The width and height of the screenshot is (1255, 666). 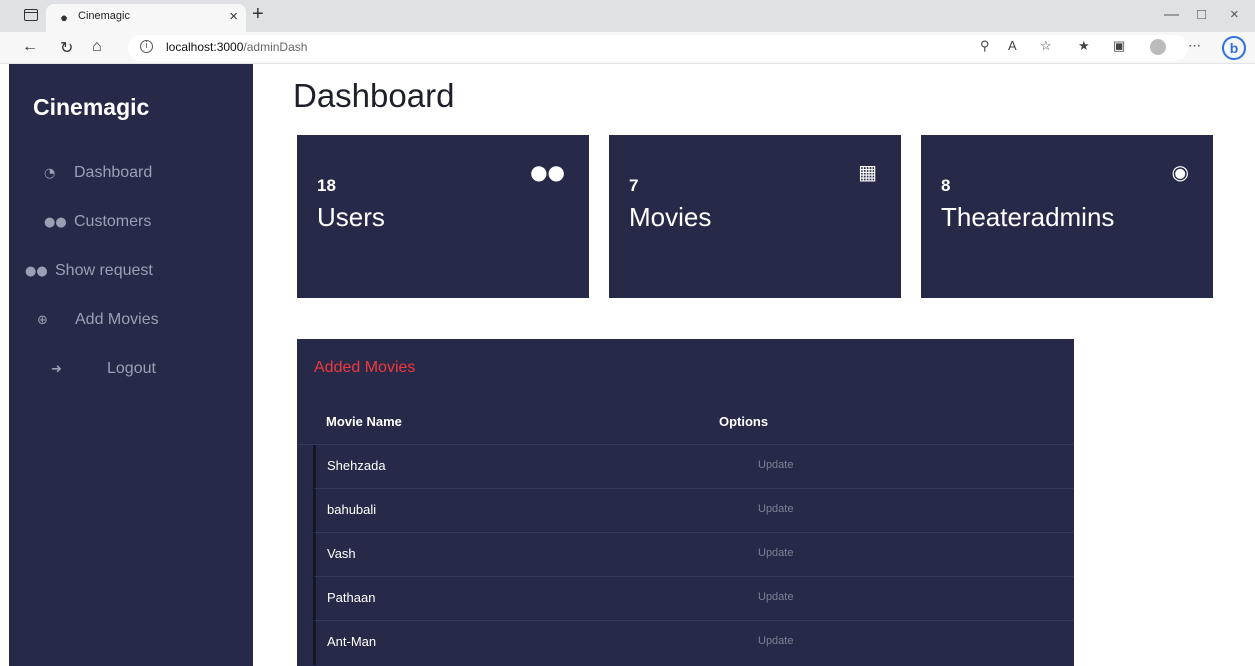 I want to click on window-close-icon: ×, so click(x=1234, y=14).